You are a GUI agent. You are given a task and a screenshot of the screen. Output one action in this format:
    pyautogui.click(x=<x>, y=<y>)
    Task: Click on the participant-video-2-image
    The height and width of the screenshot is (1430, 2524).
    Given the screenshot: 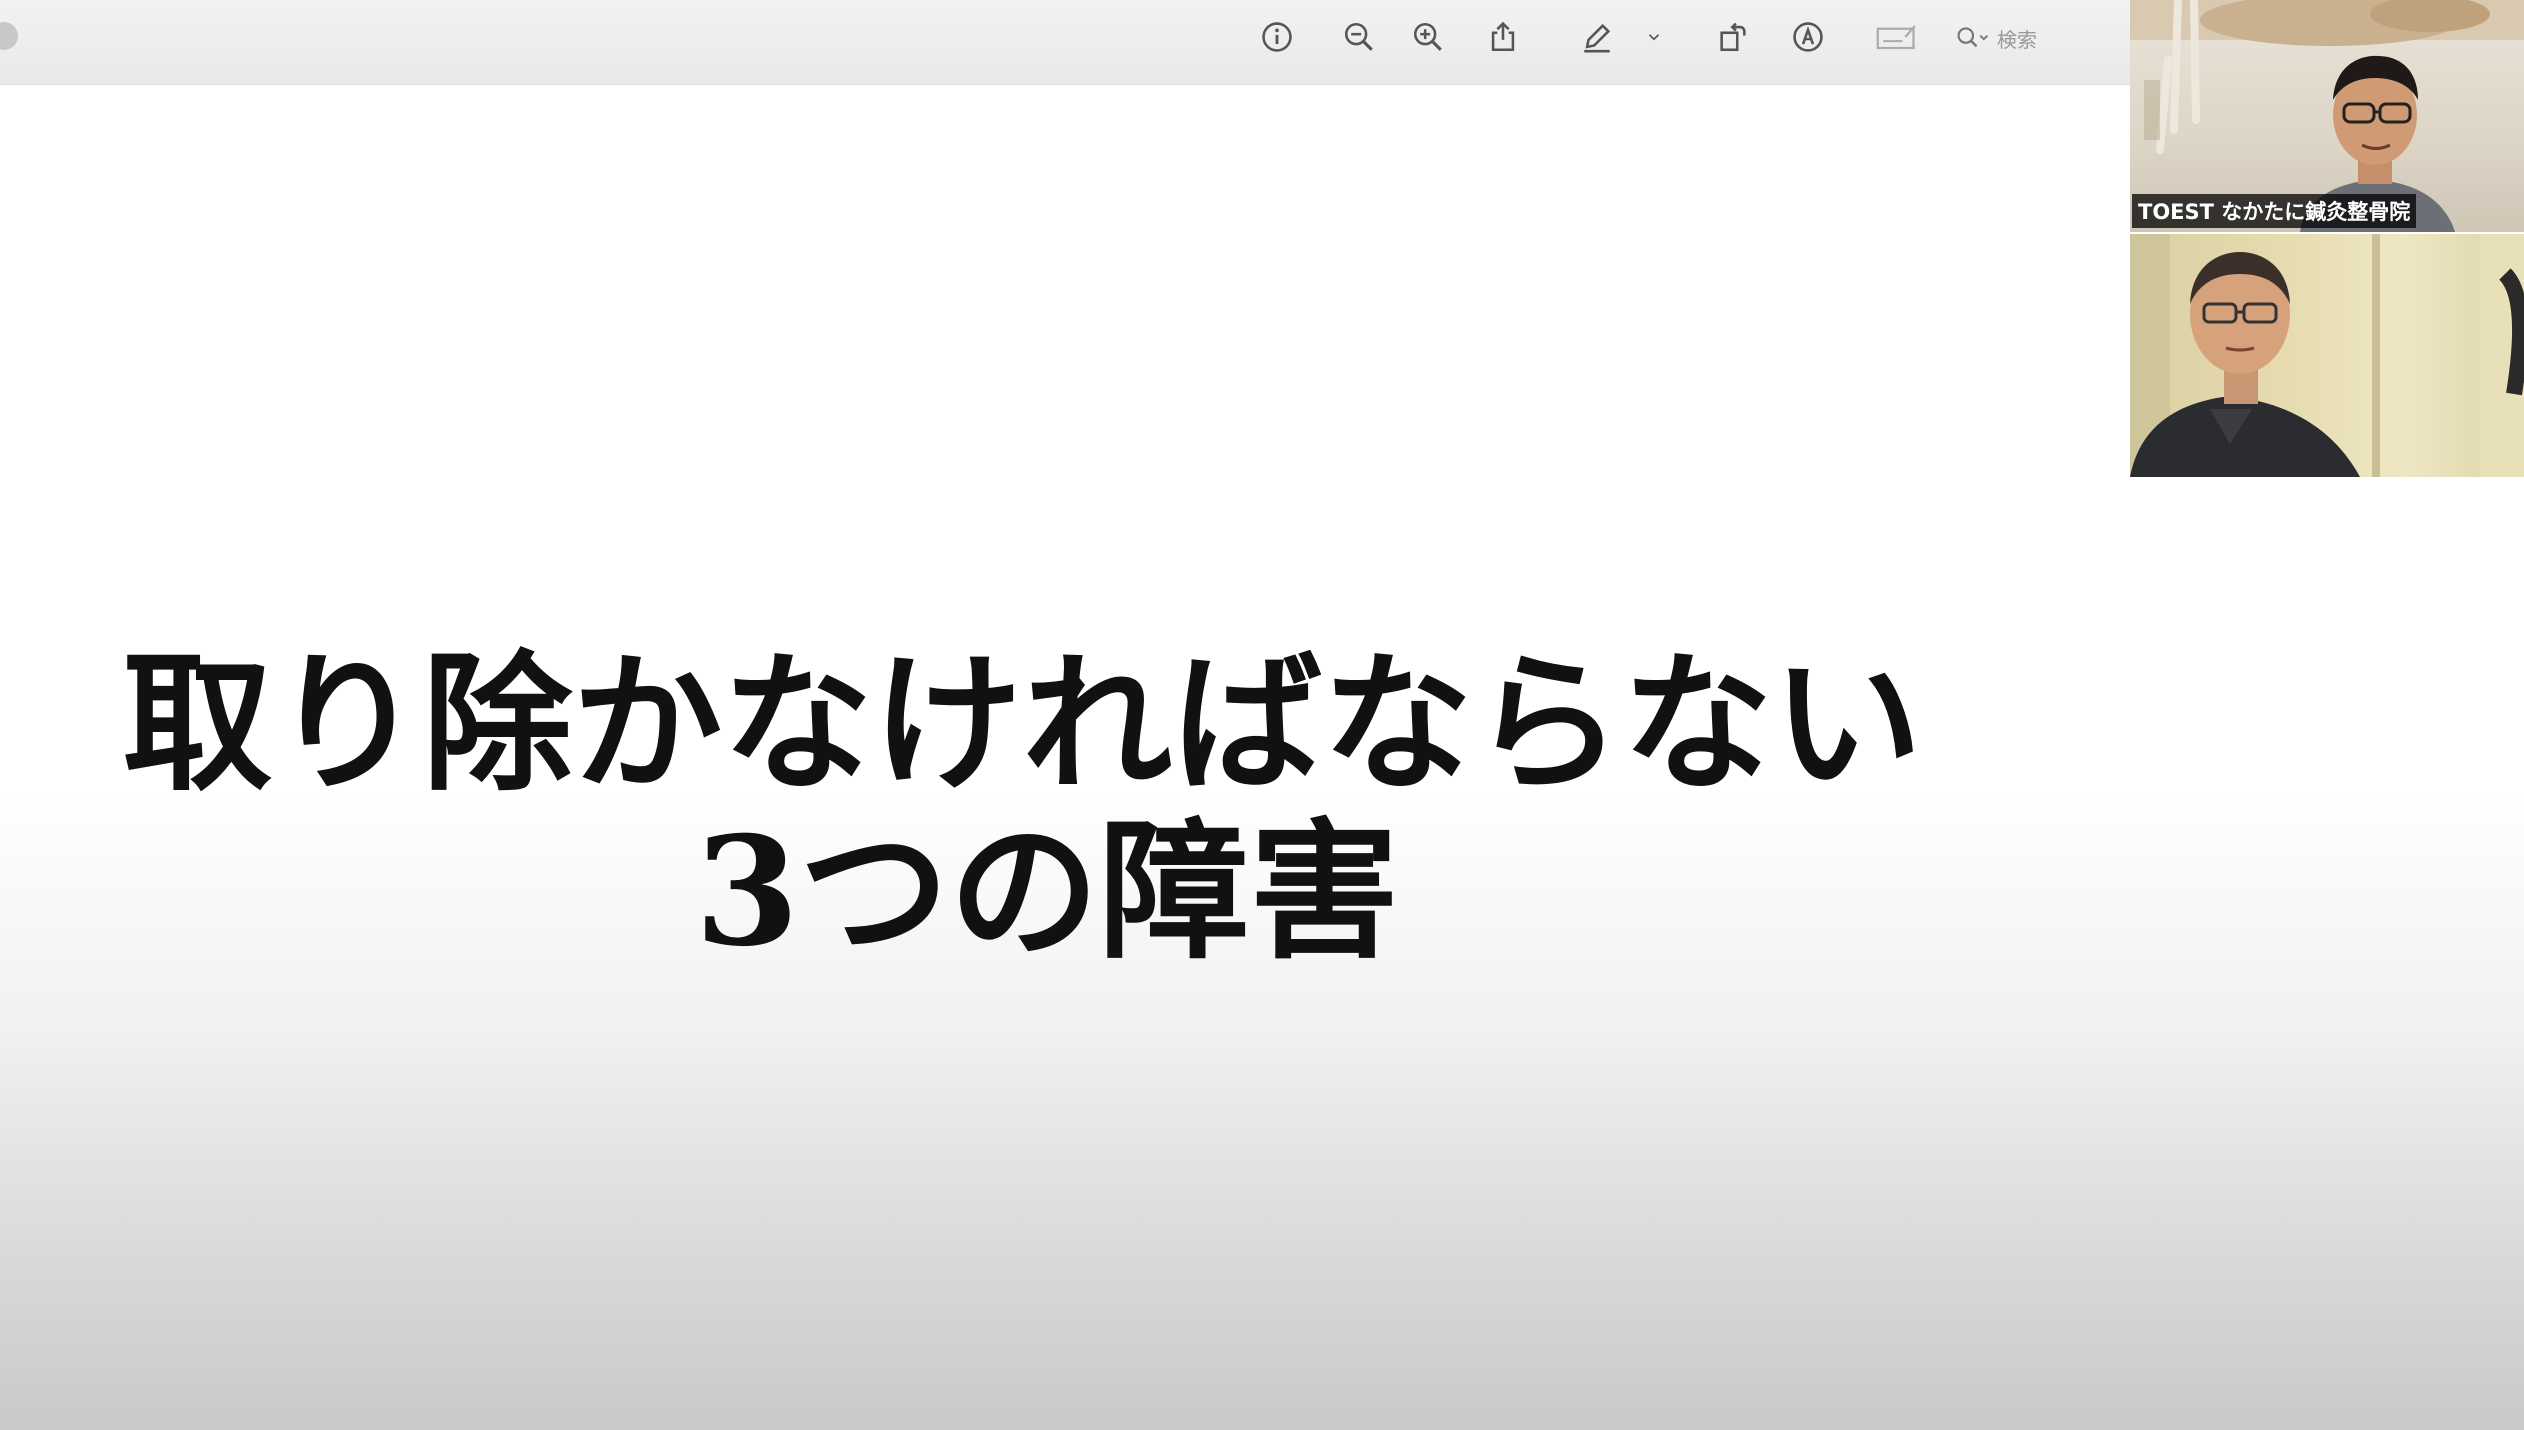 What is the action you would take?
    pyautogui.click(x=2327, y=355)
    